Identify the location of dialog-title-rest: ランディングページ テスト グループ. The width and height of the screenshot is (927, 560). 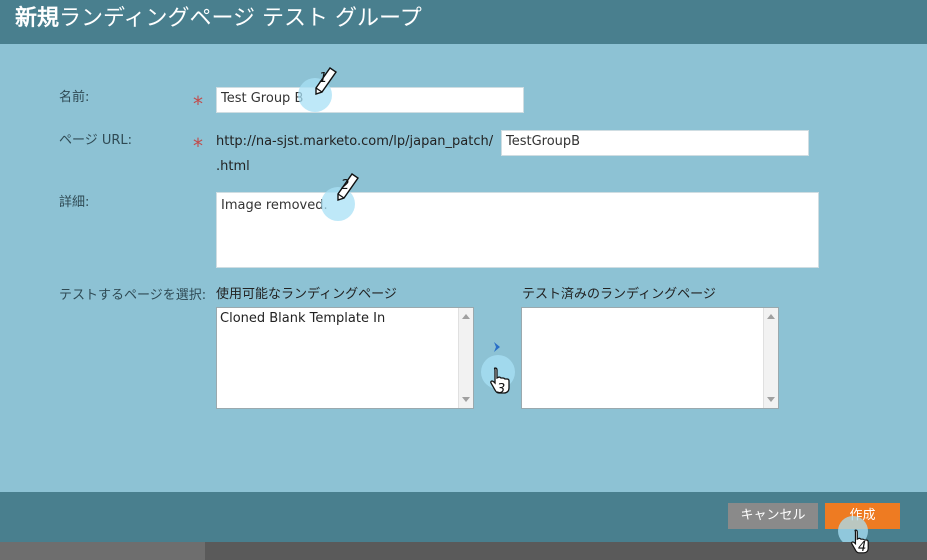
(240, 18).